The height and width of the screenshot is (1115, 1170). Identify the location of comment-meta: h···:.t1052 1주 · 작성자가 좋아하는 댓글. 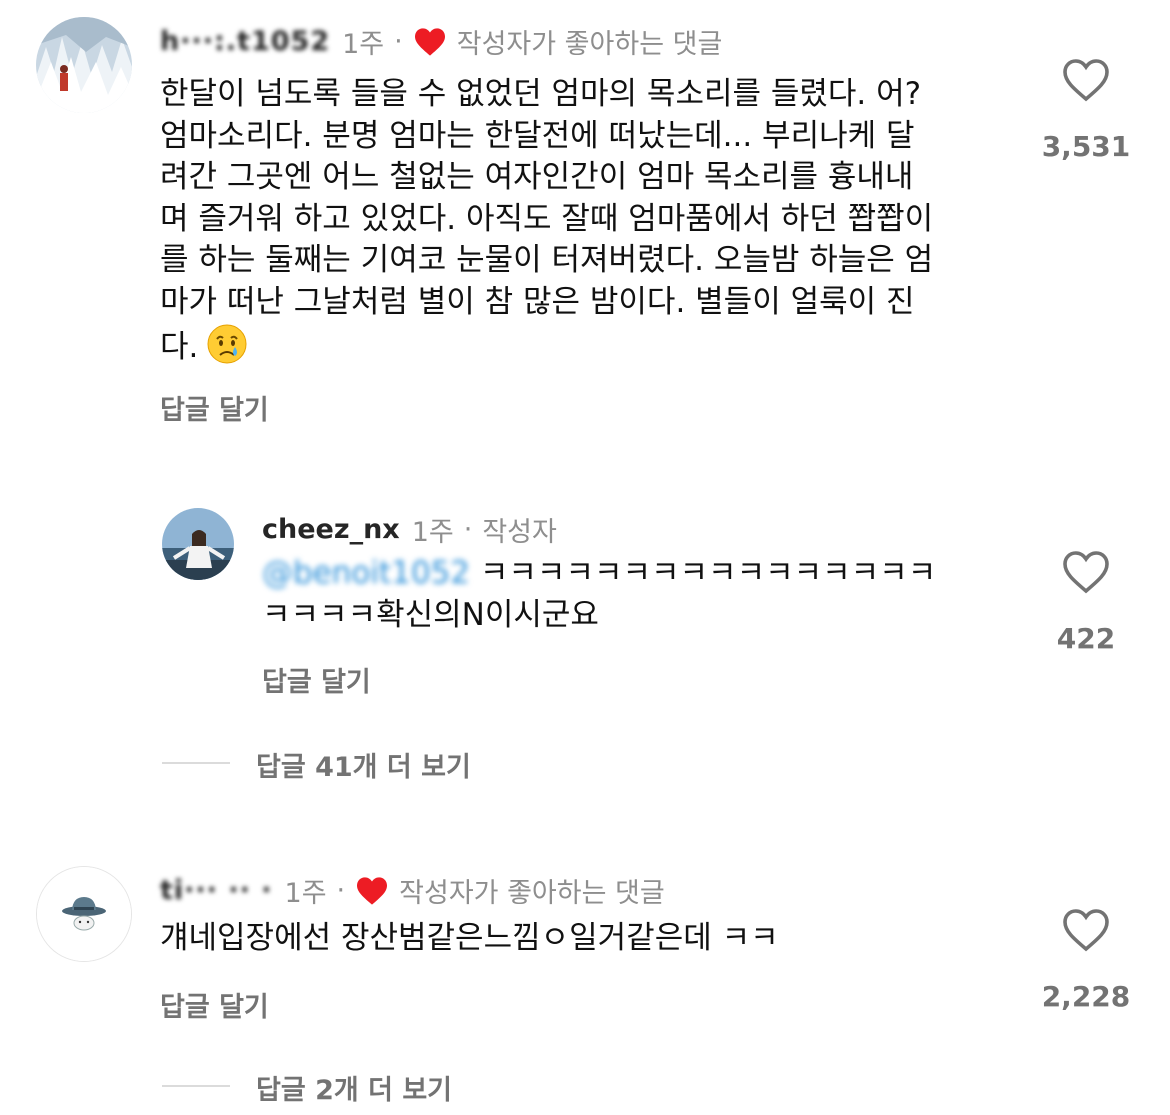
(441, 41).